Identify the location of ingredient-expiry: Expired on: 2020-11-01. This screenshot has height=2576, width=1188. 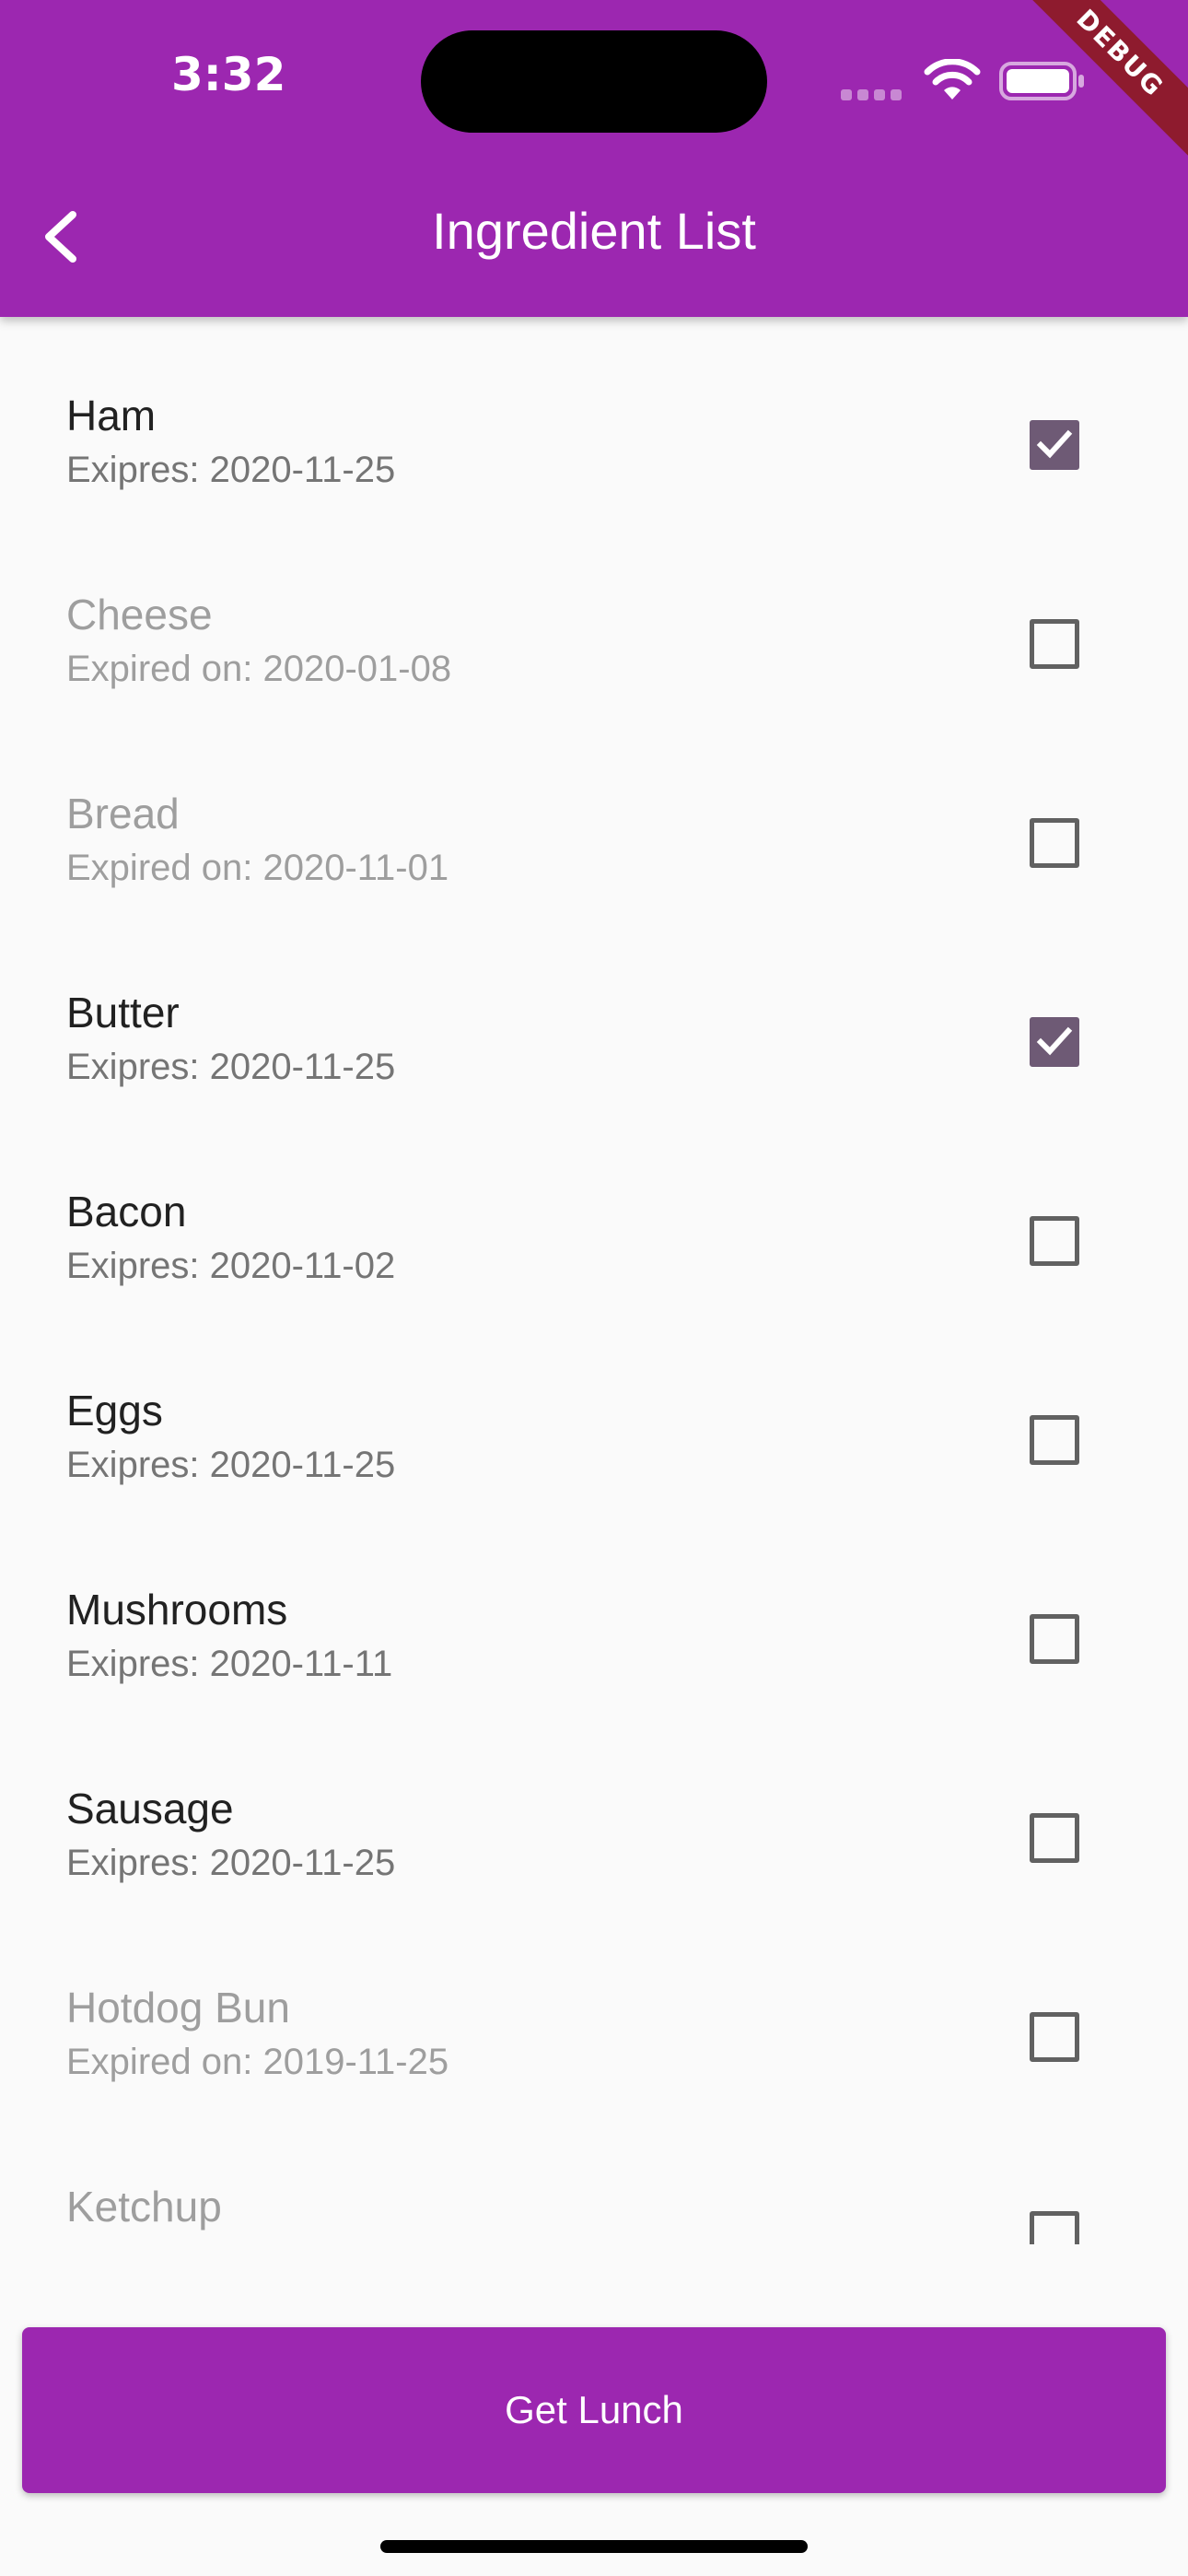
(257, 868).